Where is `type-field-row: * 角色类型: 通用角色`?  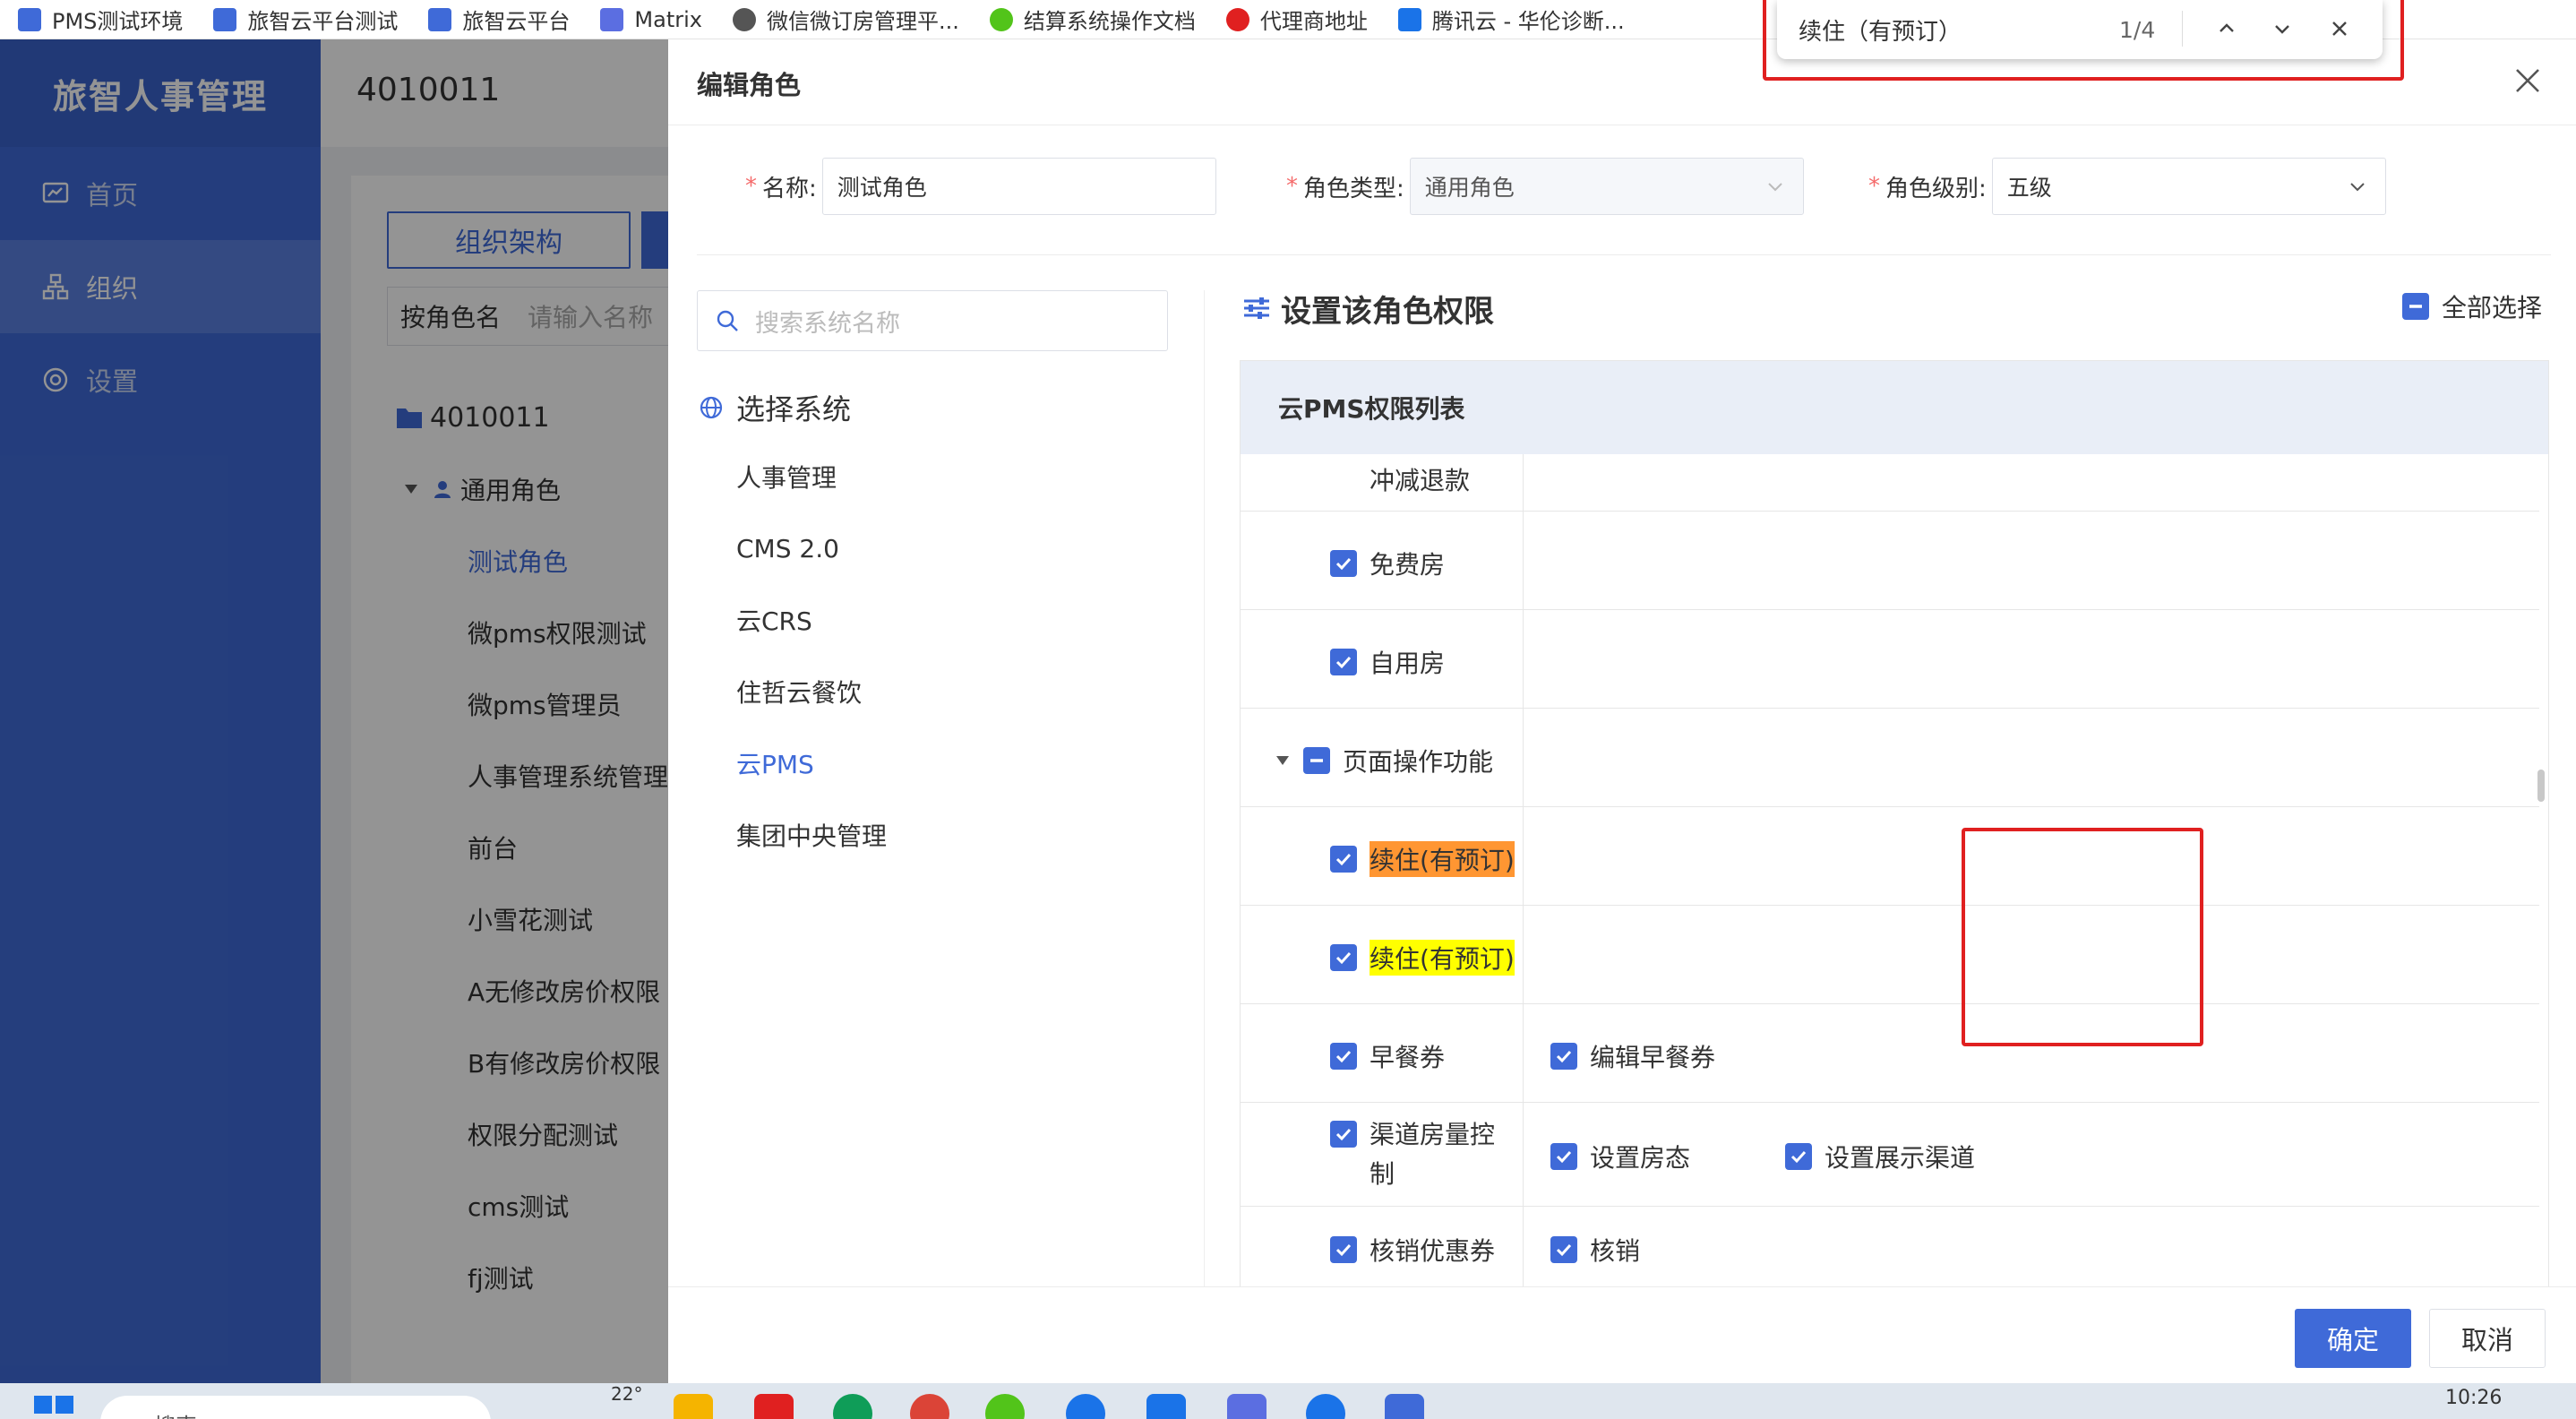
type-field-row: * 角色类型: 通用角色 is located at coordinates (1545, 186).